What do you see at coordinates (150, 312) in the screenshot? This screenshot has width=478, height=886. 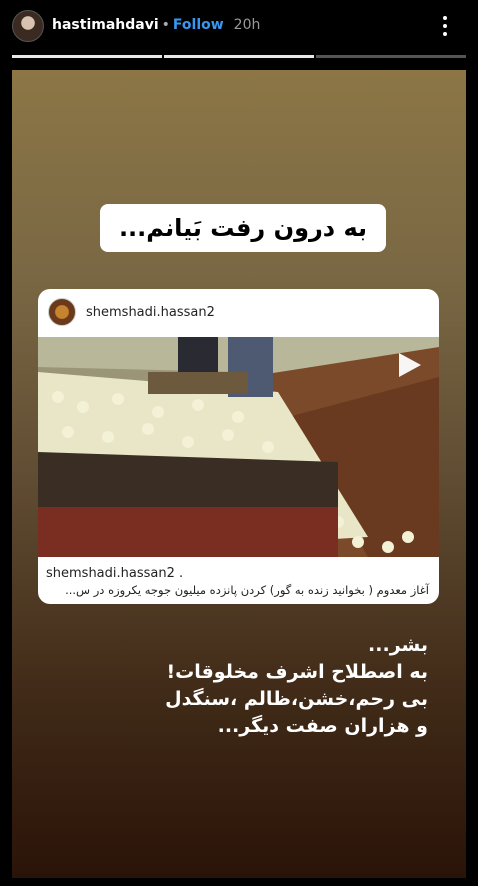 I see `post-author-name: shemshadi.hassan2` at bounding box center [150, 312].